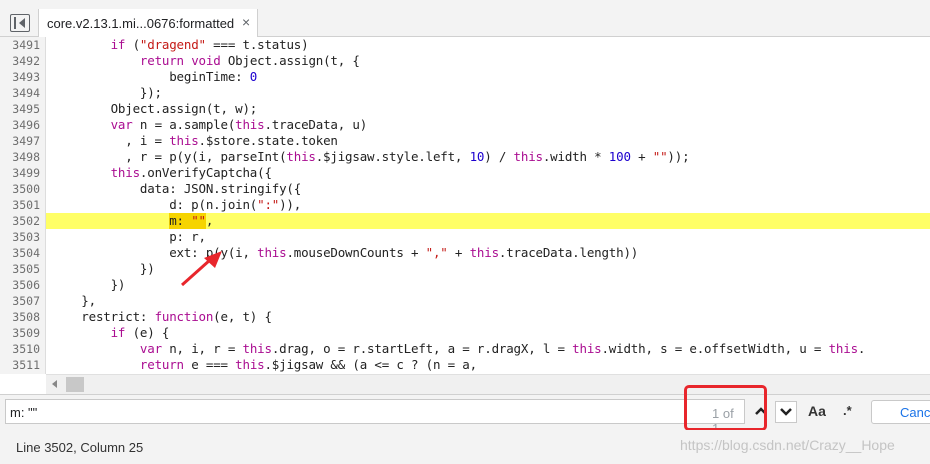  Describe the element at coordinates (26, 93) in the screenshot. I see `line-number: 3494` at that location.